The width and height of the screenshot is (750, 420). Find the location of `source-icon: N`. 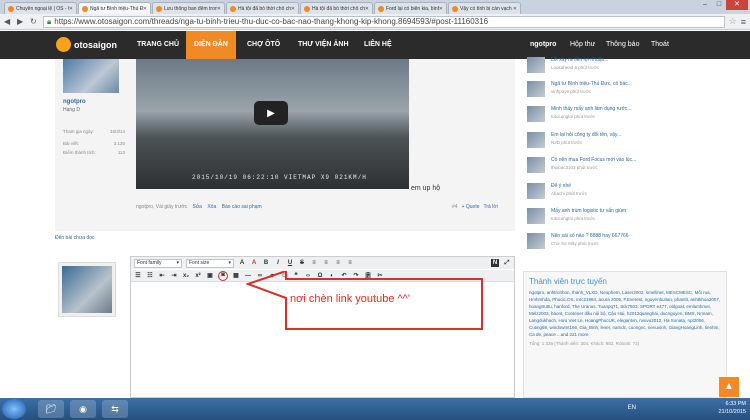

source-icon: N is located at coordinates (495, 263).